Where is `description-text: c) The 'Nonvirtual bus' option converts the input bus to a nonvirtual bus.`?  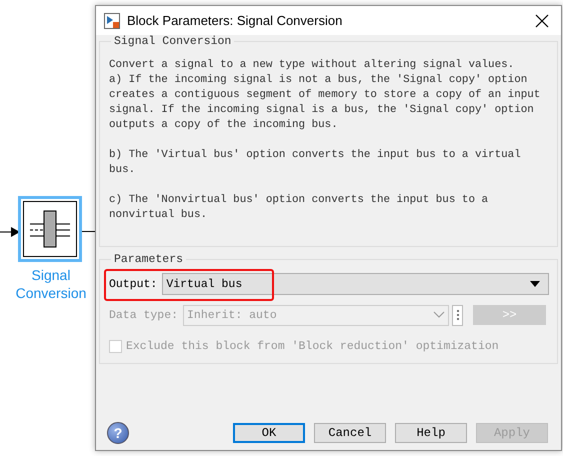 description-text: c) The 'Nonvirtual bus' option converts the input bus to a nonvirtual bus. is located at coordinates (299, 208).